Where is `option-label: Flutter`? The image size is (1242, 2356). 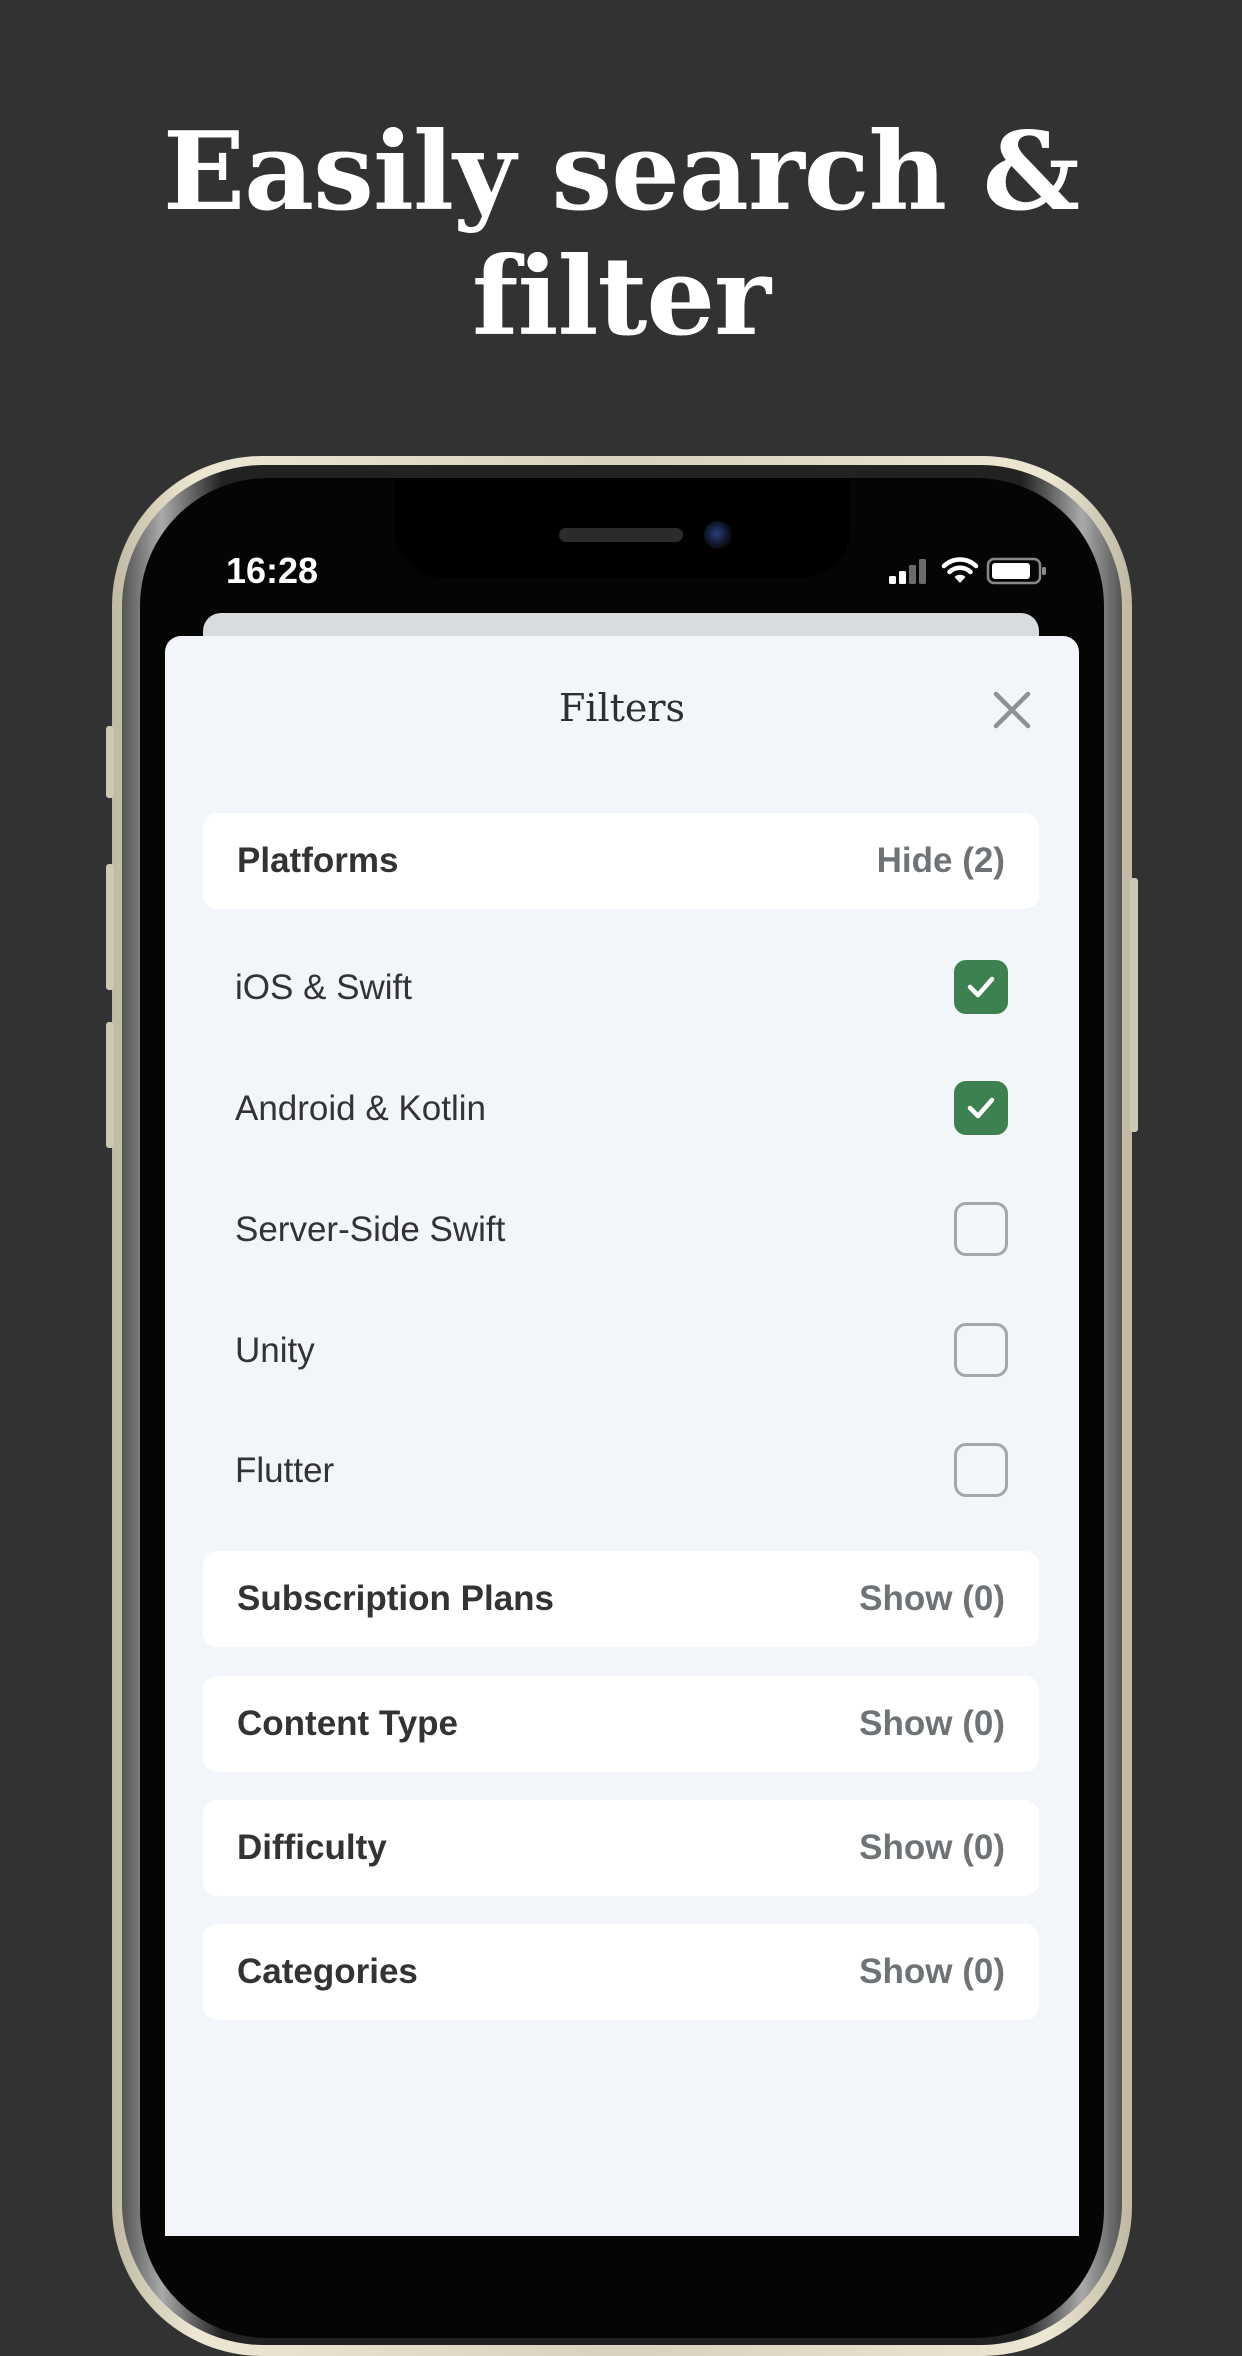
option-label: Flutter is located at coordinates (285, 1470).